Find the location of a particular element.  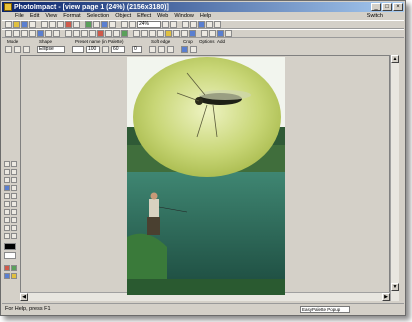

bezier-tool-icon is located at coordinates (14, 180).